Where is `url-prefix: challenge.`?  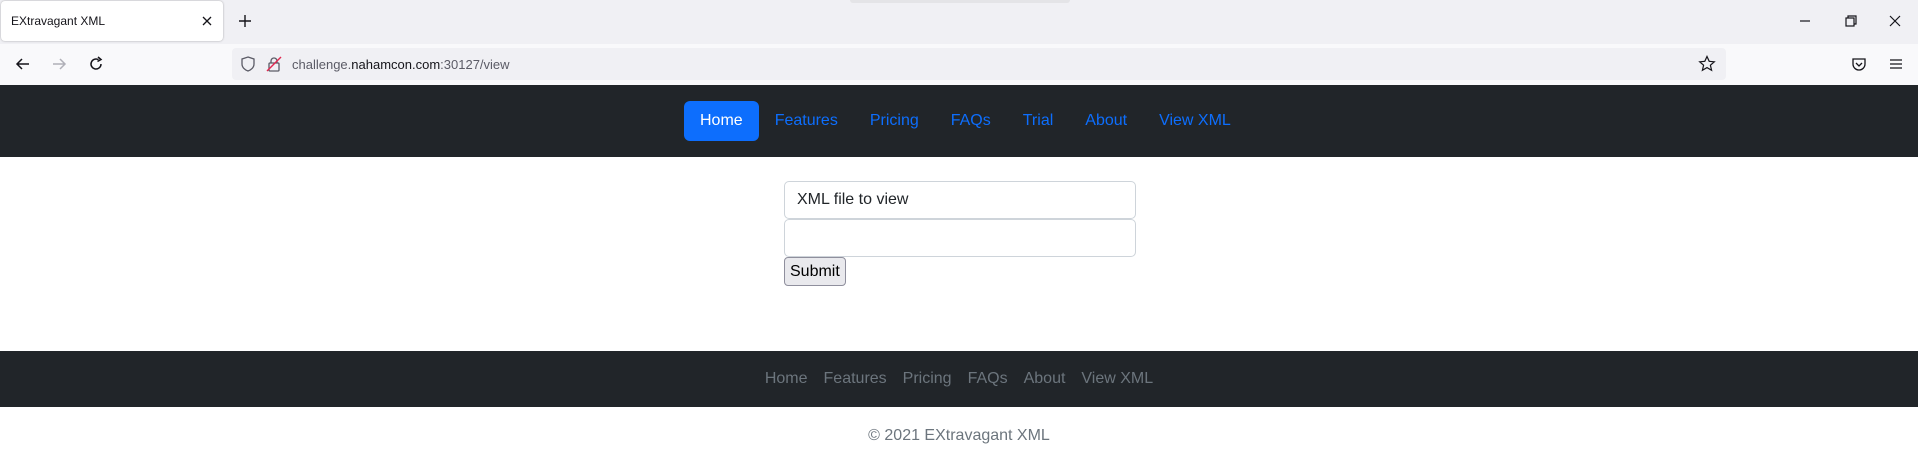
url-prefix: challenge. is located at coordinates (322, 64).